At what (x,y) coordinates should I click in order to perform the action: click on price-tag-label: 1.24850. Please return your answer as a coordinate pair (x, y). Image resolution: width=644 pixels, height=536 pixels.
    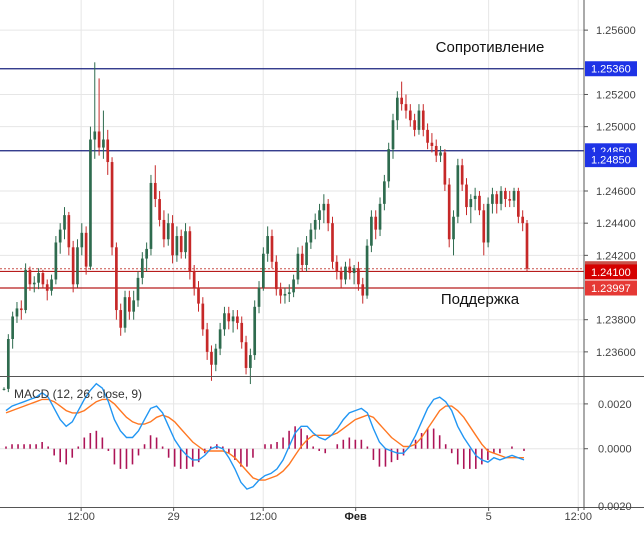
    Looking at the image, I should click on (611, 161).